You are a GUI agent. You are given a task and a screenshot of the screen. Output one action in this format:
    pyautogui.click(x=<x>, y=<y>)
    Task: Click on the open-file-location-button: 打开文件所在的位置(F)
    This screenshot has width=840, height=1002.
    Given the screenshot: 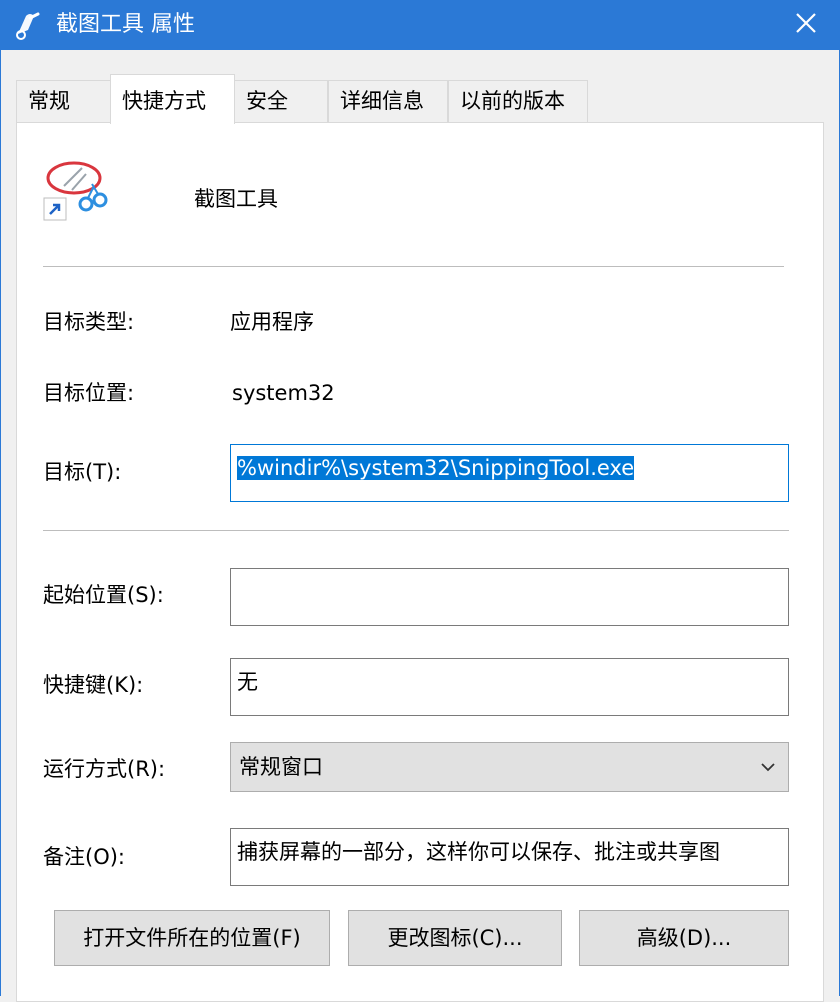 What is the action you would take?
    pyautogui.click(x=192, y=938)
    